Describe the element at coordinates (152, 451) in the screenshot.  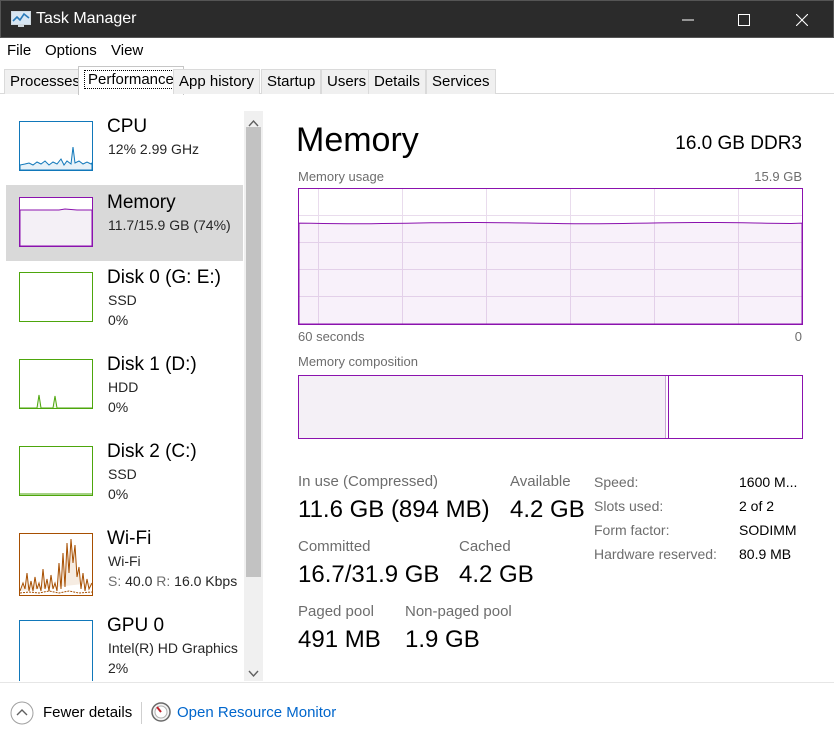
I see `sidebar-item-title: Disk 2 (C:)` at that location.